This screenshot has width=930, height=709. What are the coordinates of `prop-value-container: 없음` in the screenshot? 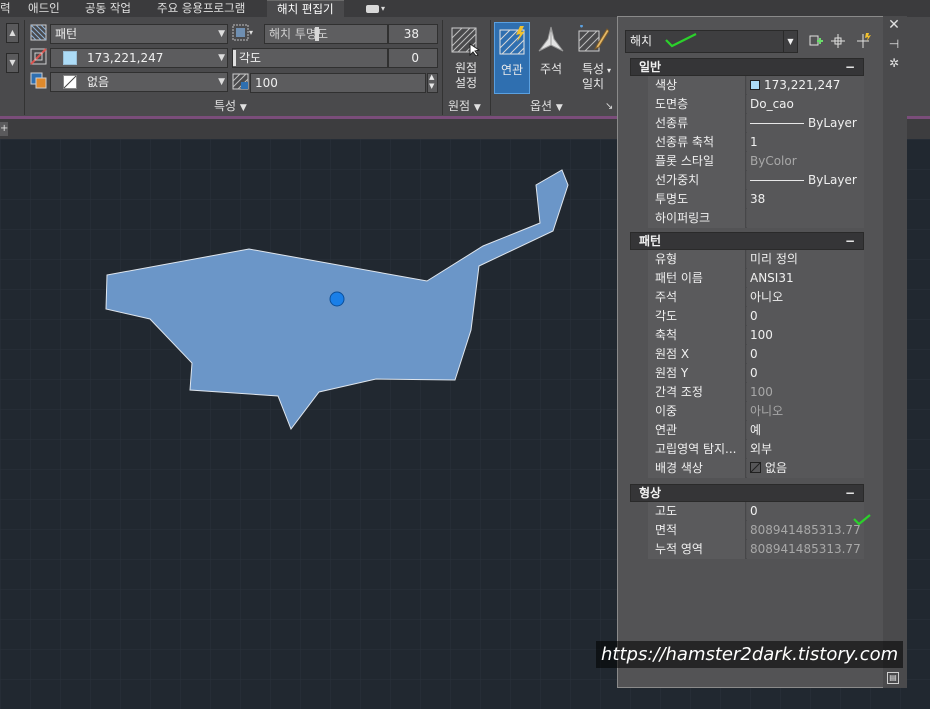 It's located at (805, 468).